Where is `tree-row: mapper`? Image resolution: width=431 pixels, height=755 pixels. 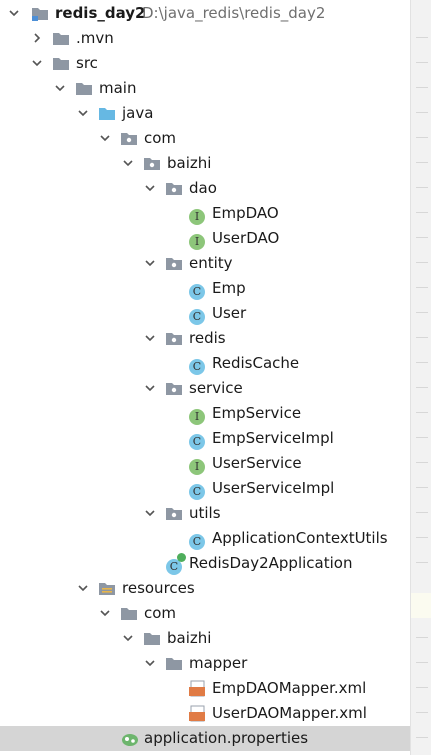 tree-row: mapper is located at coordinates (205, 663).